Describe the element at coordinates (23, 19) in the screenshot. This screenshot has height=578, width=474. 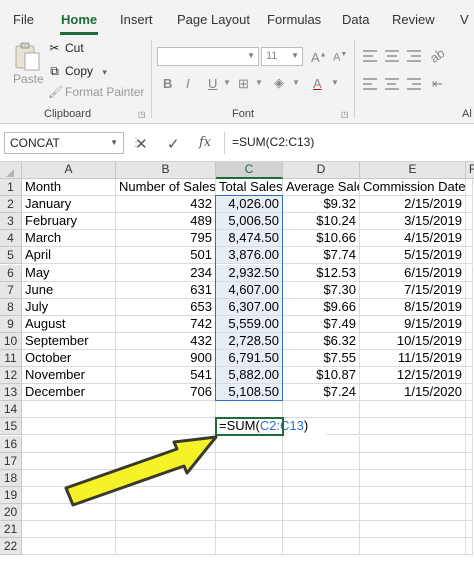
I see `tab-file: File` at that location.